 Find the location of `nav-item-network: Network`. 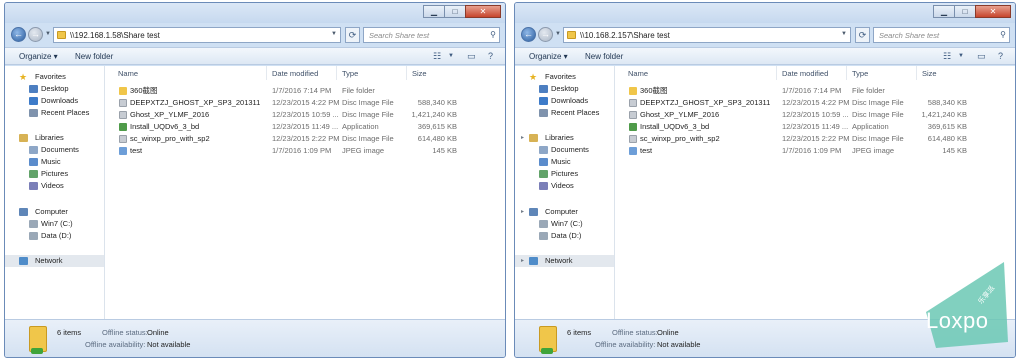

nav-item-network: Network is located at coordinates (54, 261).